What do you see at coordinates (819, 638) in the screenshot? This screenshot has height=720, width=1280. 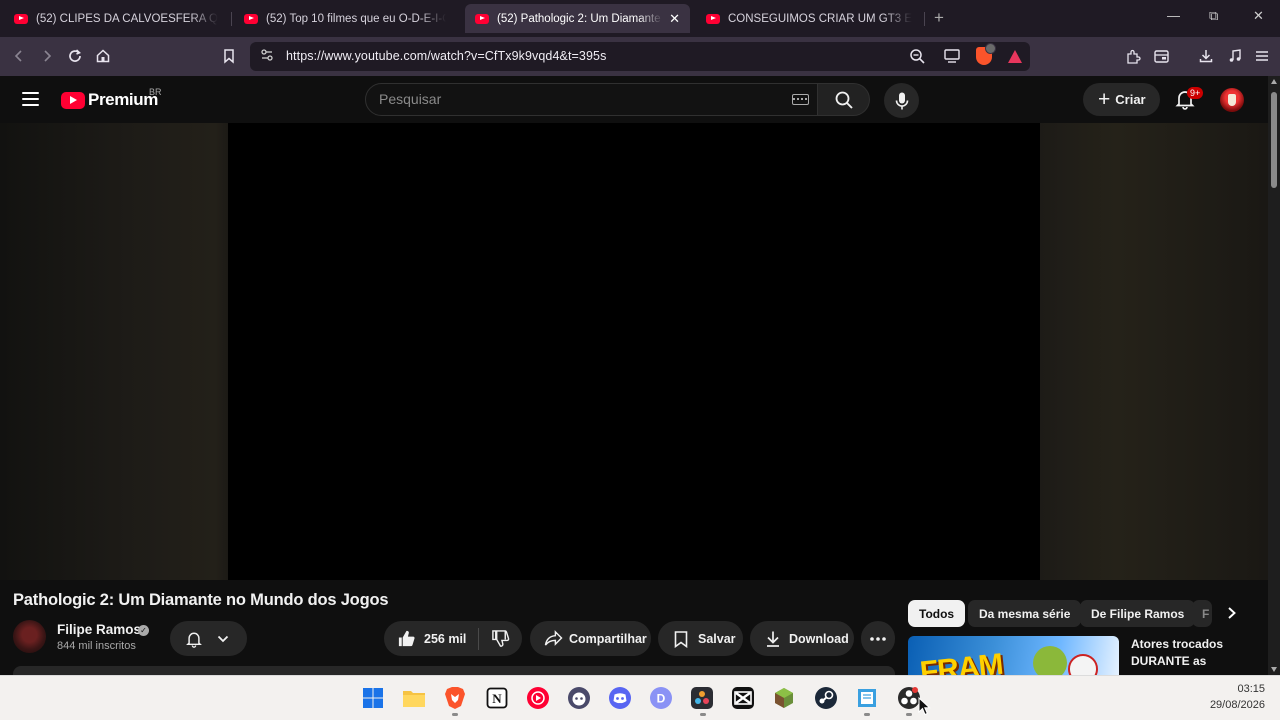 I see `download-label: Download` at bounding box center [819, 638].